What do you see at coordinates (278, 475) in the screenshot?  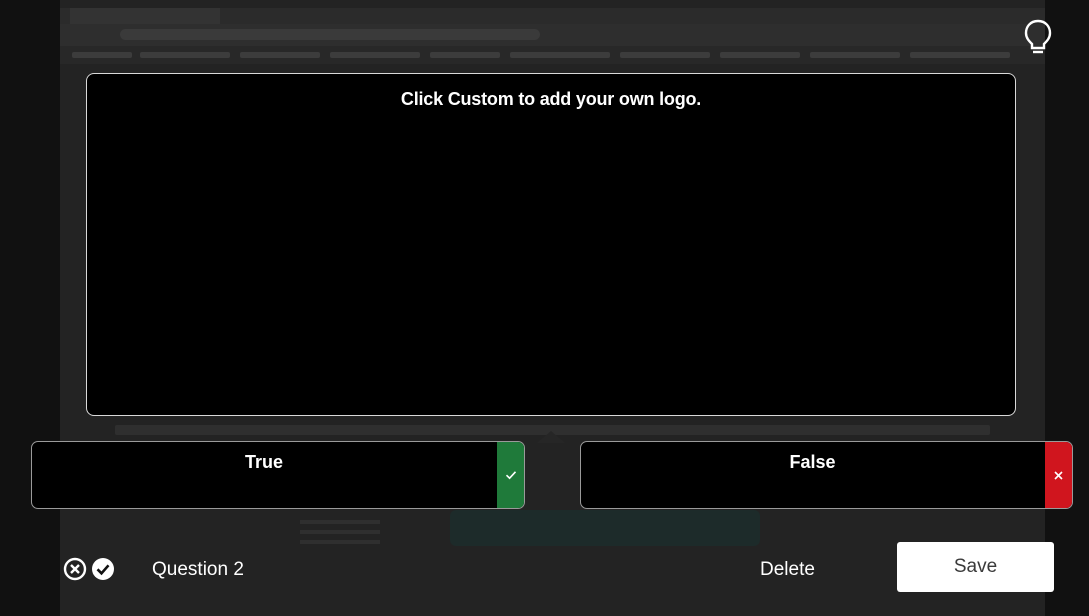 I see `answer-true: True` at bounding box center [278, 475].